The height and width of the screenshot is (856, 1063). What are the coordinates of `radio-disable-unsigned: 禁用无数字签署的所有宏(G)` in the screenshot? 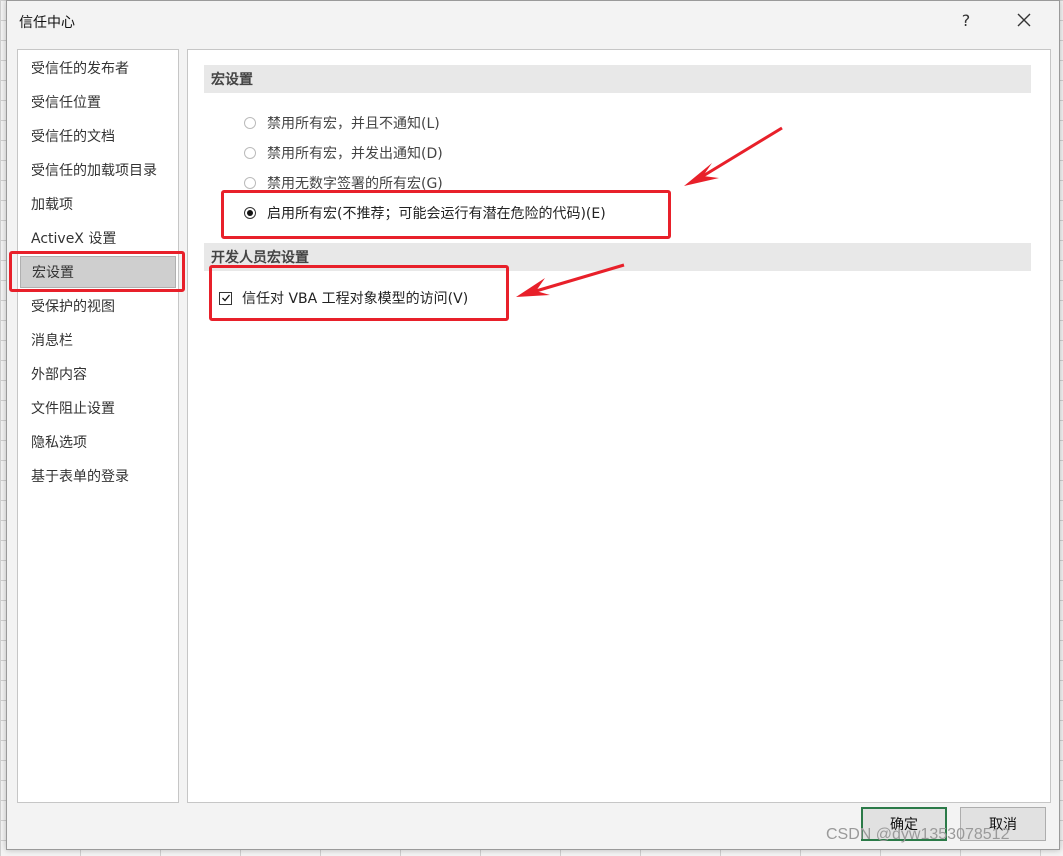 It's located at (343, 183).